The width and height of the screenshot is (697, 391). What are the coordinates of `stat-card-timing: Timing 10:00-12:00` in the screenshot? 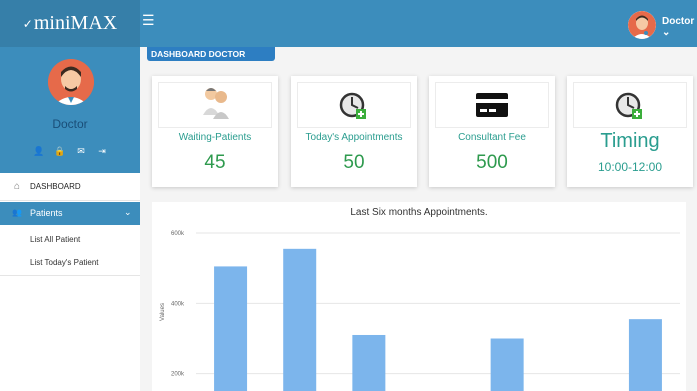 It's located at (630, 131).